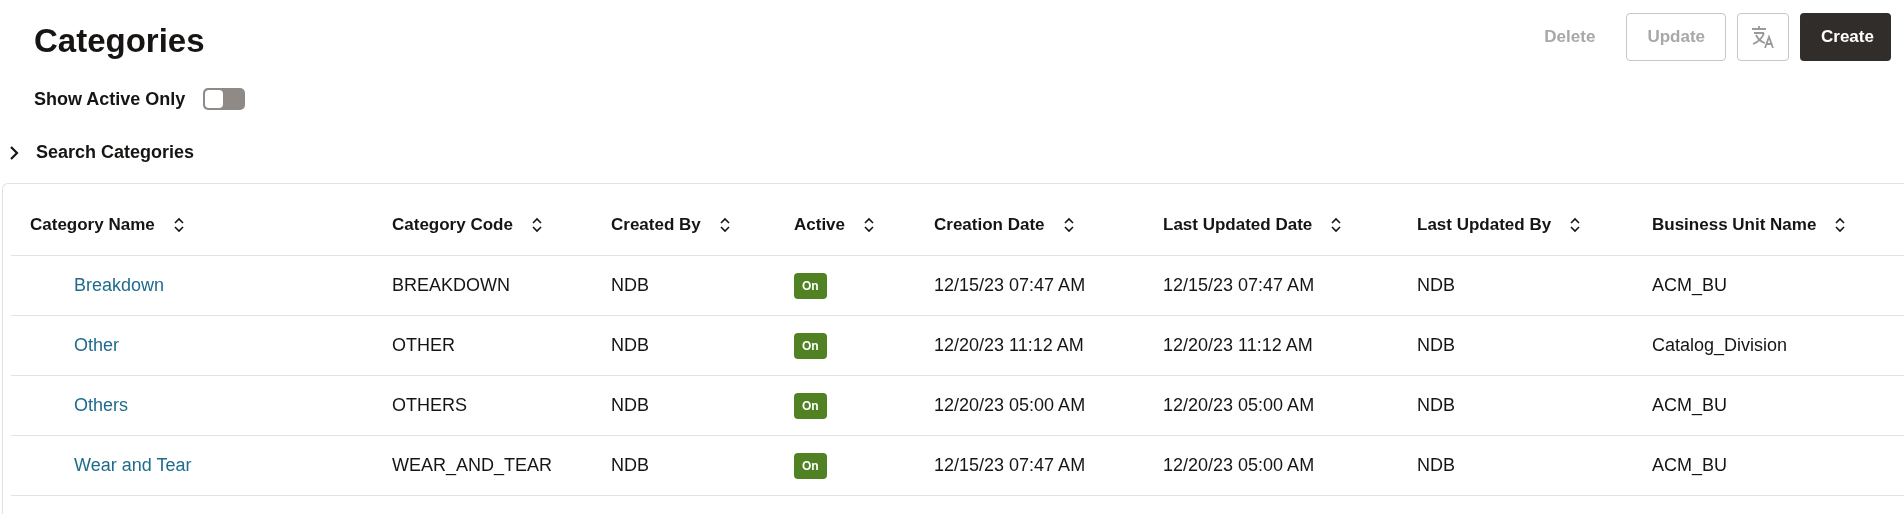 This screenshot has height=517, width=1904. Describe the element at coordinates (451, 285) in the screenshot. I see `table-cell: BREAKDOWN` at that location.